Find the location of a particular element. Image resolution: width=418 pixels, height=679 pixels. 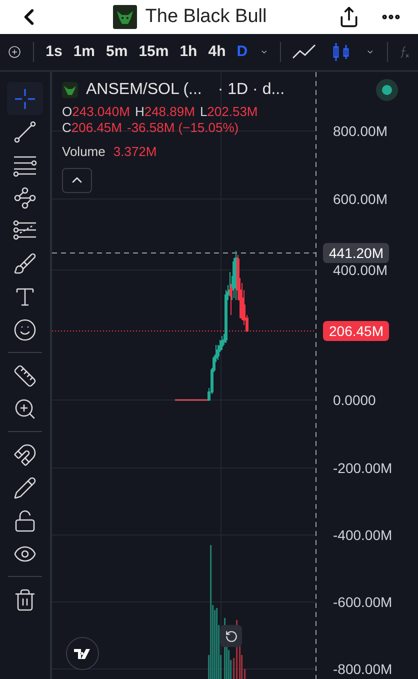

price-axis-label: 400.00M is located at coordinates (360, 270).